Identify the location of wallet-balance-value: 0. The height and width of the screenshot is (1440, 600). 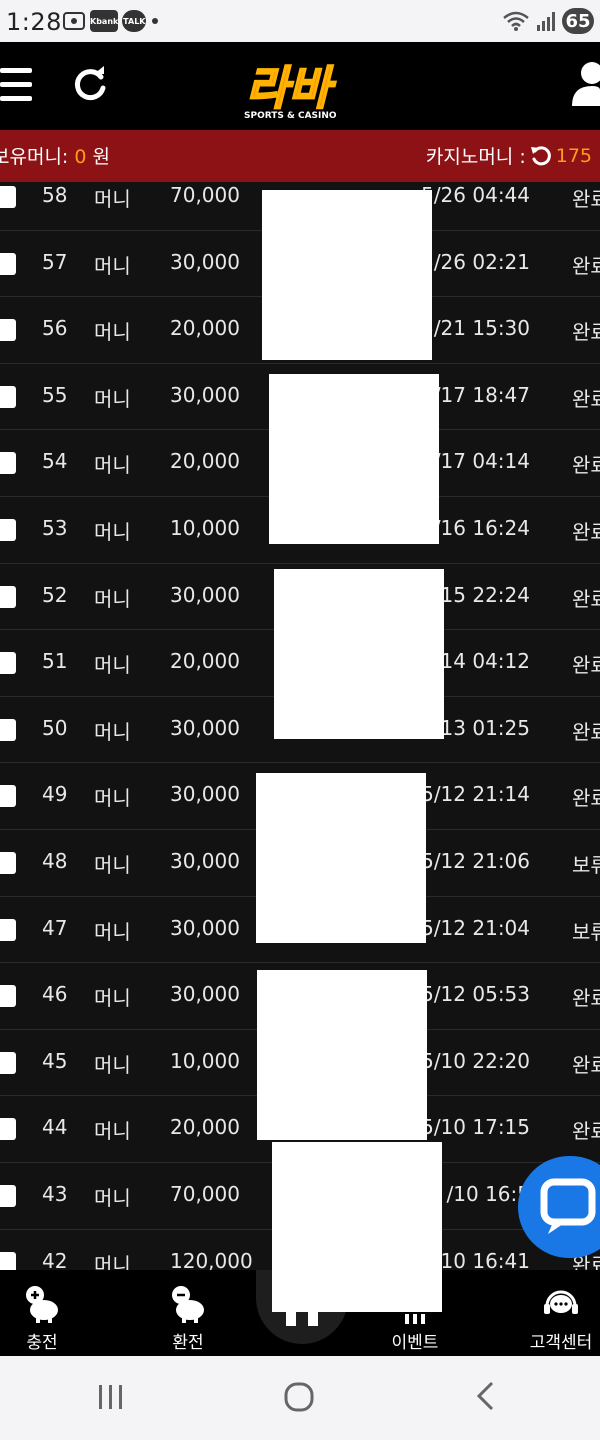
(80, 157).